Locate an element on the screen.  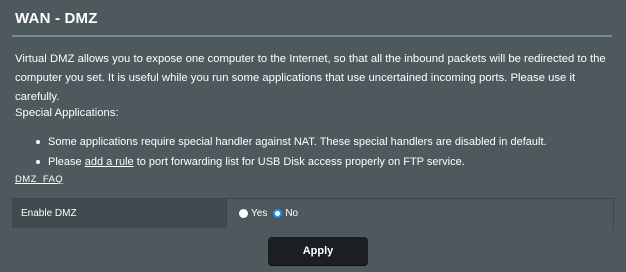
page-title: WAN - DMZ is located at coordinates (56, 18).